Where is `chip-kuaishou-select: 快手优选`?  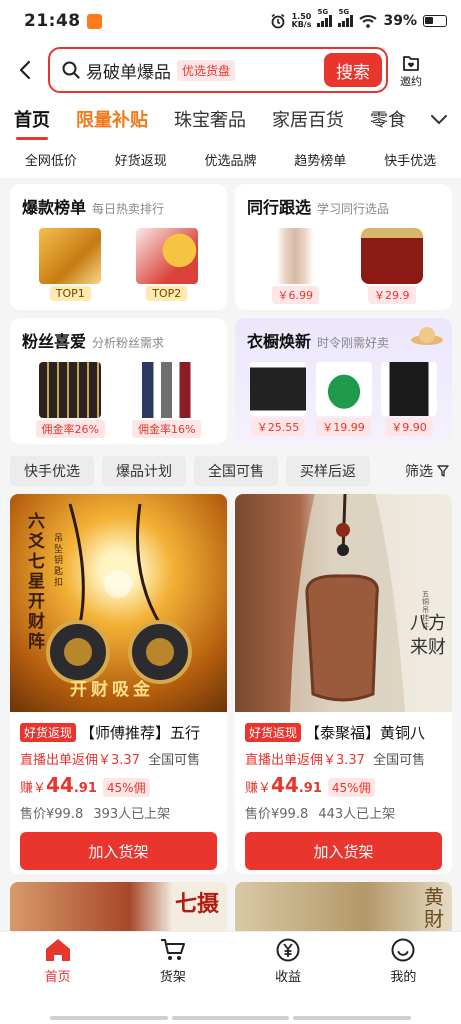
chip-kuaishou-select: 快手优选 is located at coordinates (52, 471).